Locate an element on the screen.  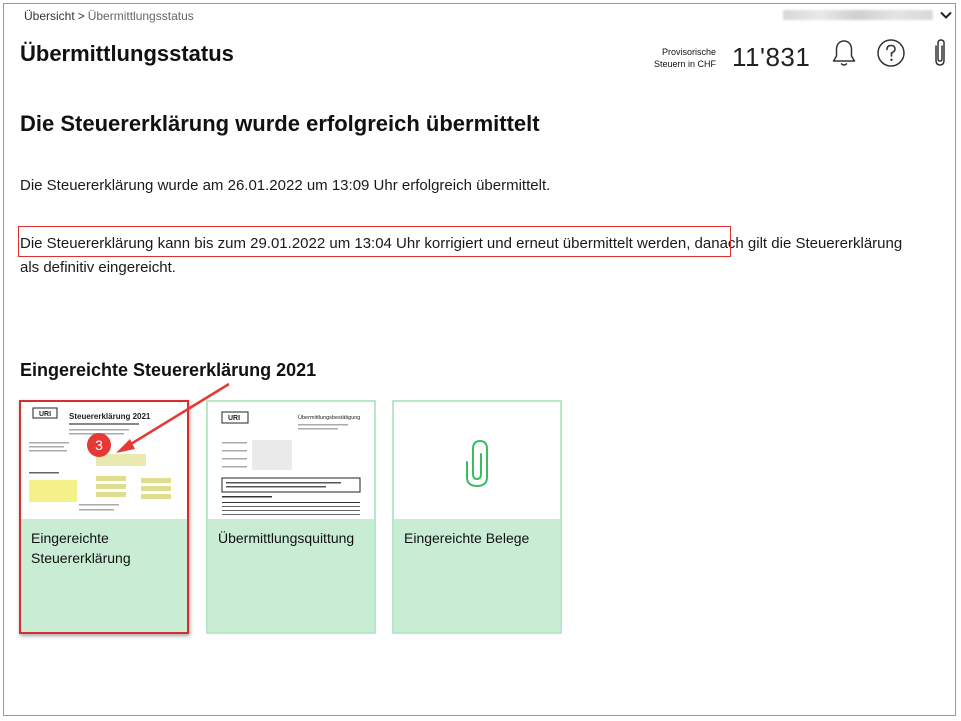
tax-label-line2: Steuern in CHF is located at coordinates (684, 63).